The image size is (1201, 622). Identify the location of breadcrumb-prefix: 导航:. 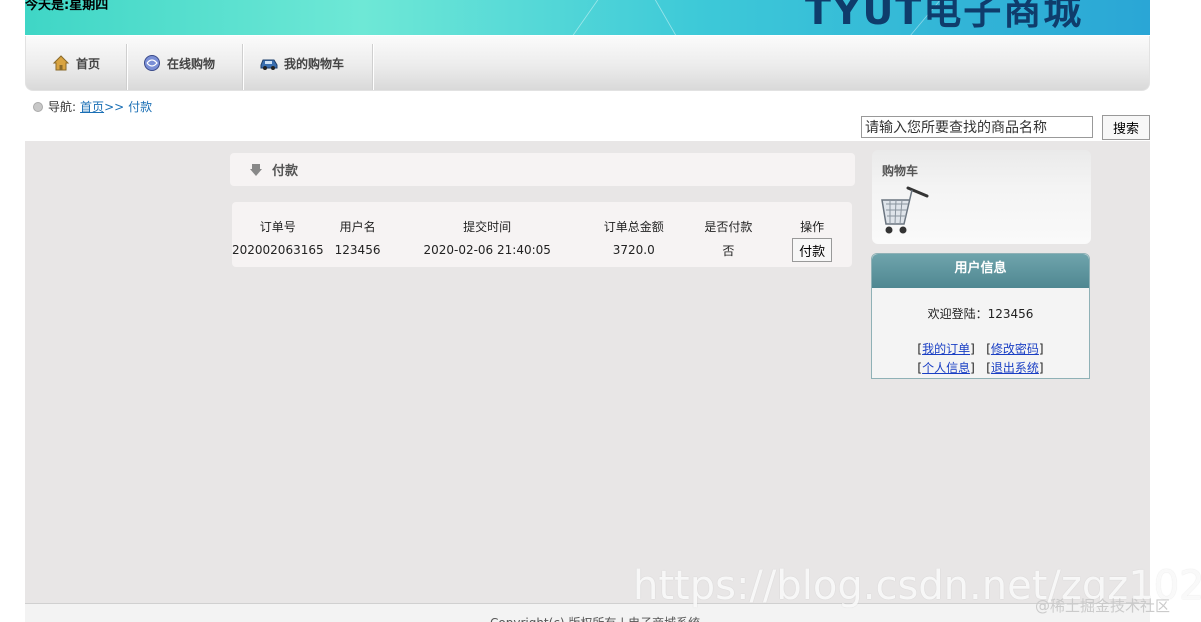
(62, 107).